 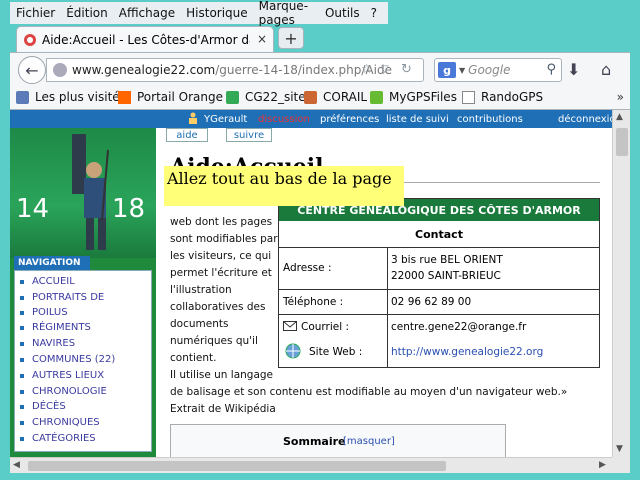 I want to click on body-line: l'illustration, so click(x=201, y=290).